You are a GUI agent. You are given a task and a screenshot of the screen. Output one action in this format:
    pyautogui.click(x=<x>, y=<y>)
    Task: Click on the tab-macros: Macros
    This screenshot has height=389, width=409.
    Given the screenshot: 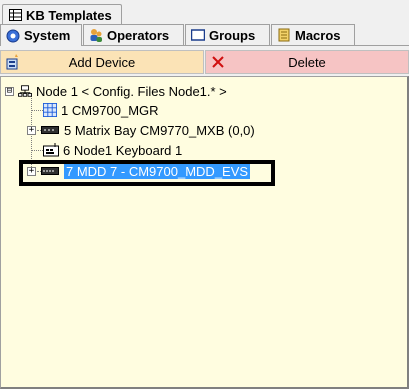 What is the action you would take?
    pyautogui.click(x=313, y=34)
    